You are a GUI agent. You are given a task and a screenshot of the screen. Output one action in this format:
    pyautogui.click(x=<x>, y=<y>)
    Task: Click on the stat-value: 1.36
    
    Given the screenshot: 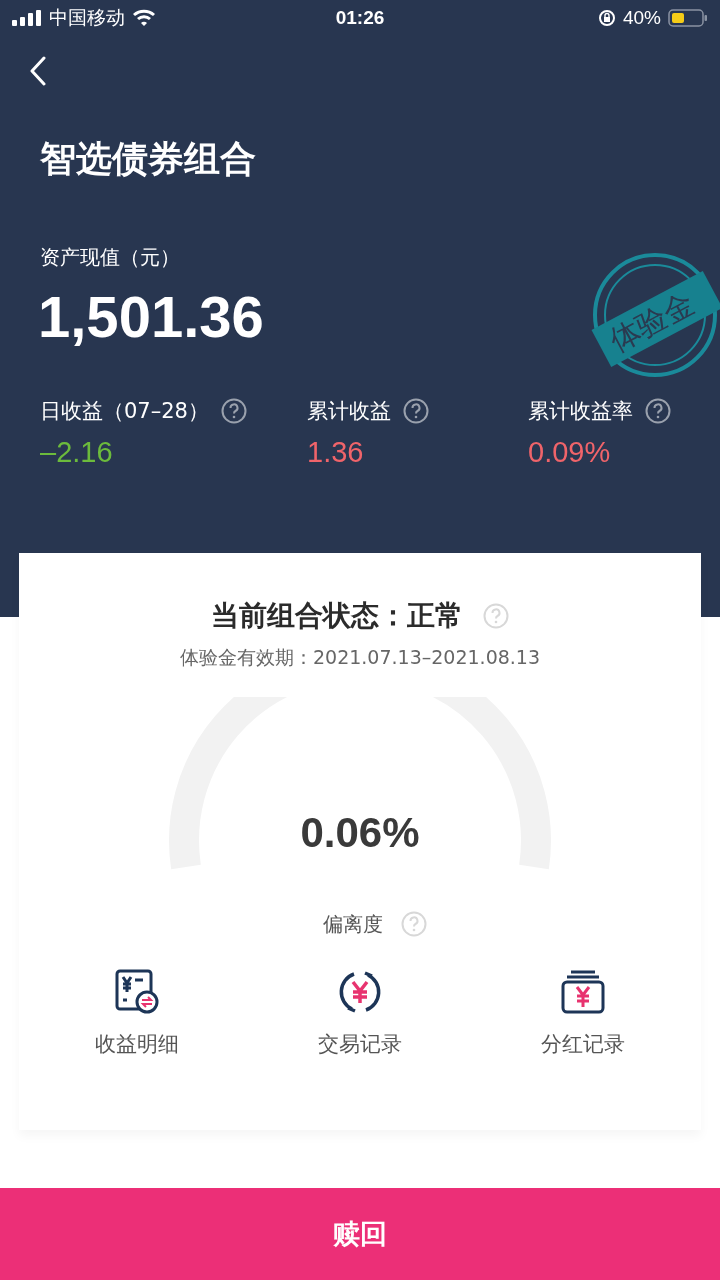 What is the action you would take?
    pyautogui.click(x=336, y=452)
    